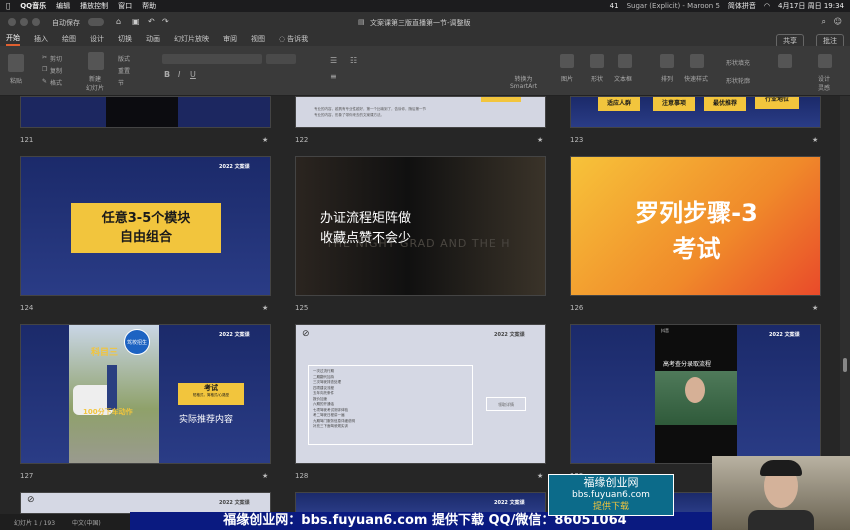 The height and width of the screenshot is (530, 850). Describe the element at coordinates (611, 482) in the screenshot. I see `watermark-line: 福缘创业网` at that location.